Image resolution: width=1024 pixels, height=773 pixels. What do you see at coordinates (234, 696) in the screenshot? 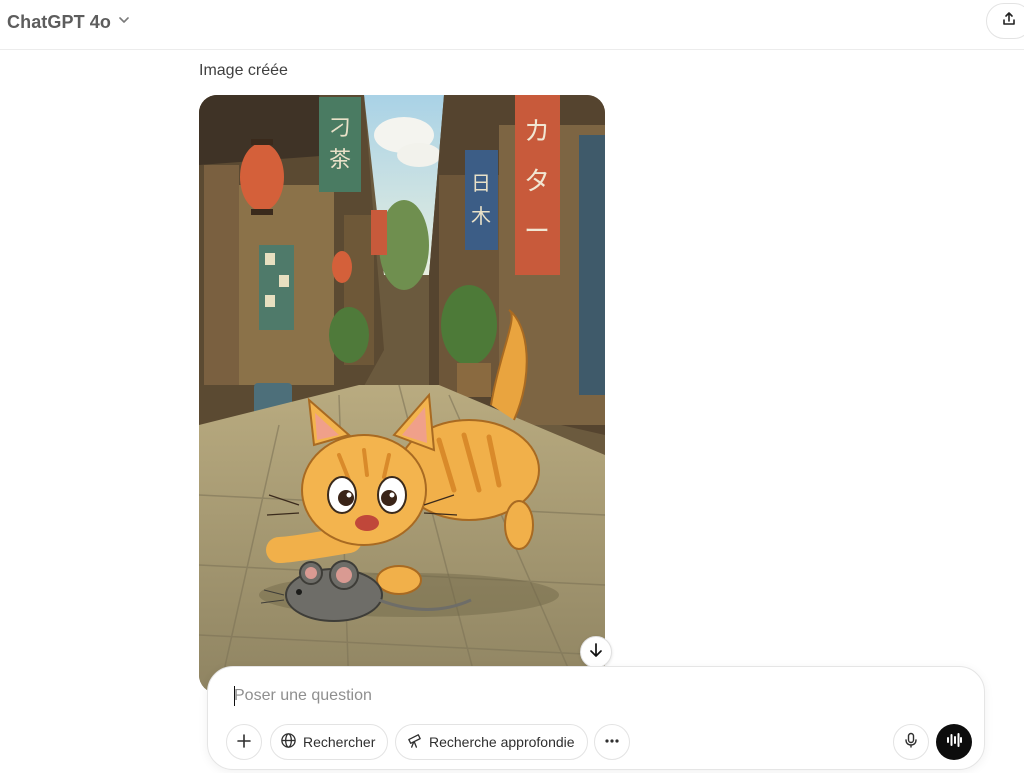
I see `text-caret` at bounding box center [234, 696].